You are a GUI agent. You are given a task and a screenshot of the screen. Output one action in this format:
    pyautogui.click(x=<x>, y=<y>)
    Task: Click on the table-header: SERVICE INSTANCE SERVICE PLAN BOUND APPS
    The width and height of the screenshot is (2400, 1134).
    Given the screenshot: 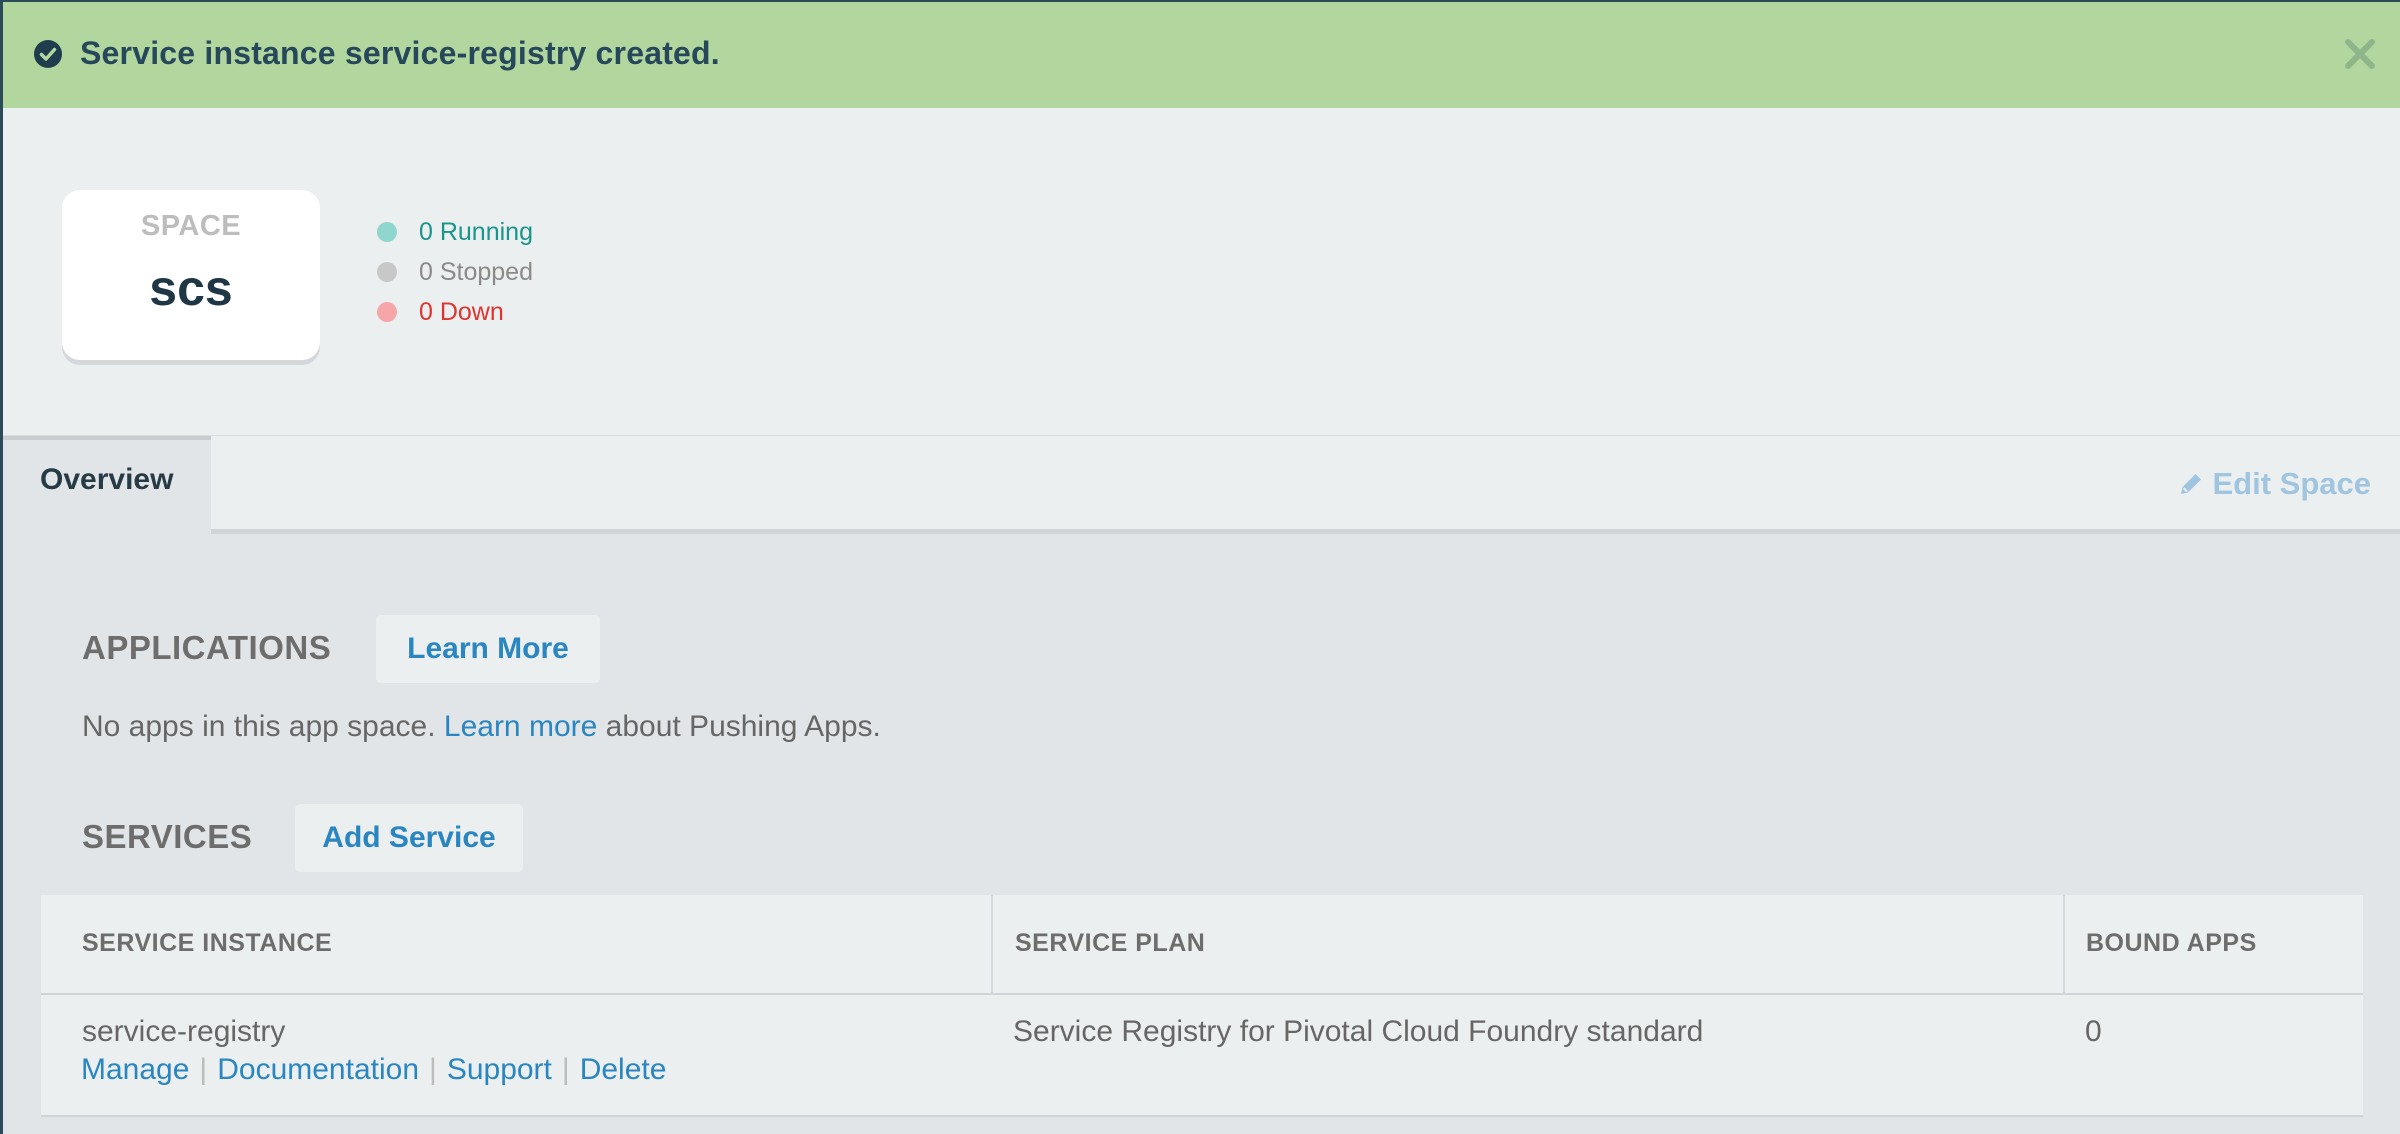 What is the action you would take?
    pyautogui.click(x=1202, y=945)
    